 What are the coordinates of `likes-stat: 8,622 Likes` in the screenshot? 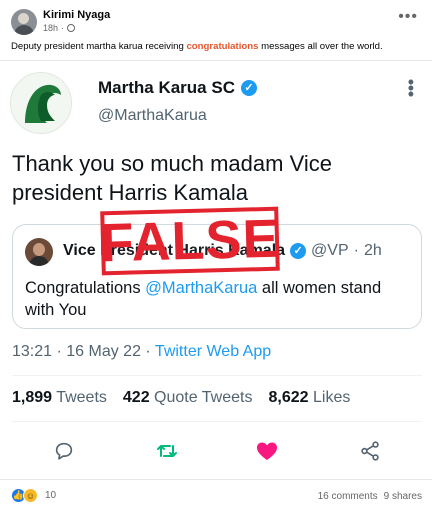 It's located at (309, 397).